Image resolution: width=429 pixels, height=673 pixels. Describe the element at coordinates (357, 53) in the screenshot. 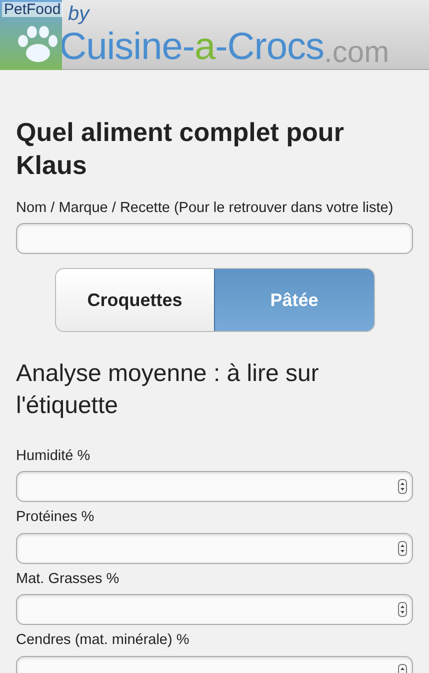

I see `logo-text: .com` at that location.